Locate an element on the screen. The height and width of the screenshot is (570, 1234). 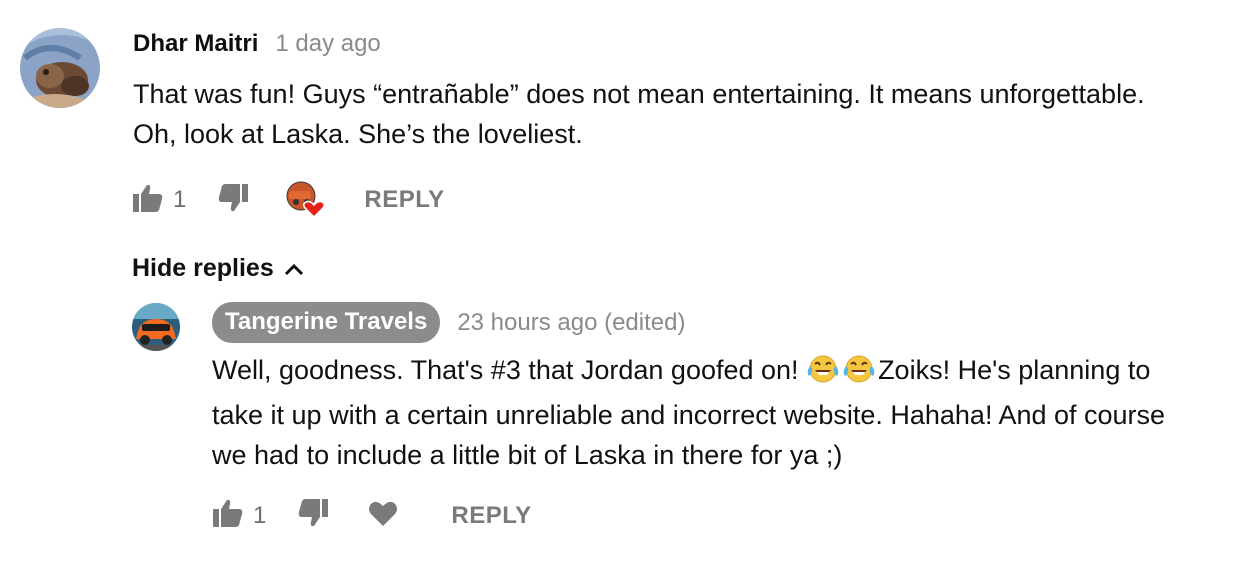
chevron-up-icon is located at coordinates (294, 268).